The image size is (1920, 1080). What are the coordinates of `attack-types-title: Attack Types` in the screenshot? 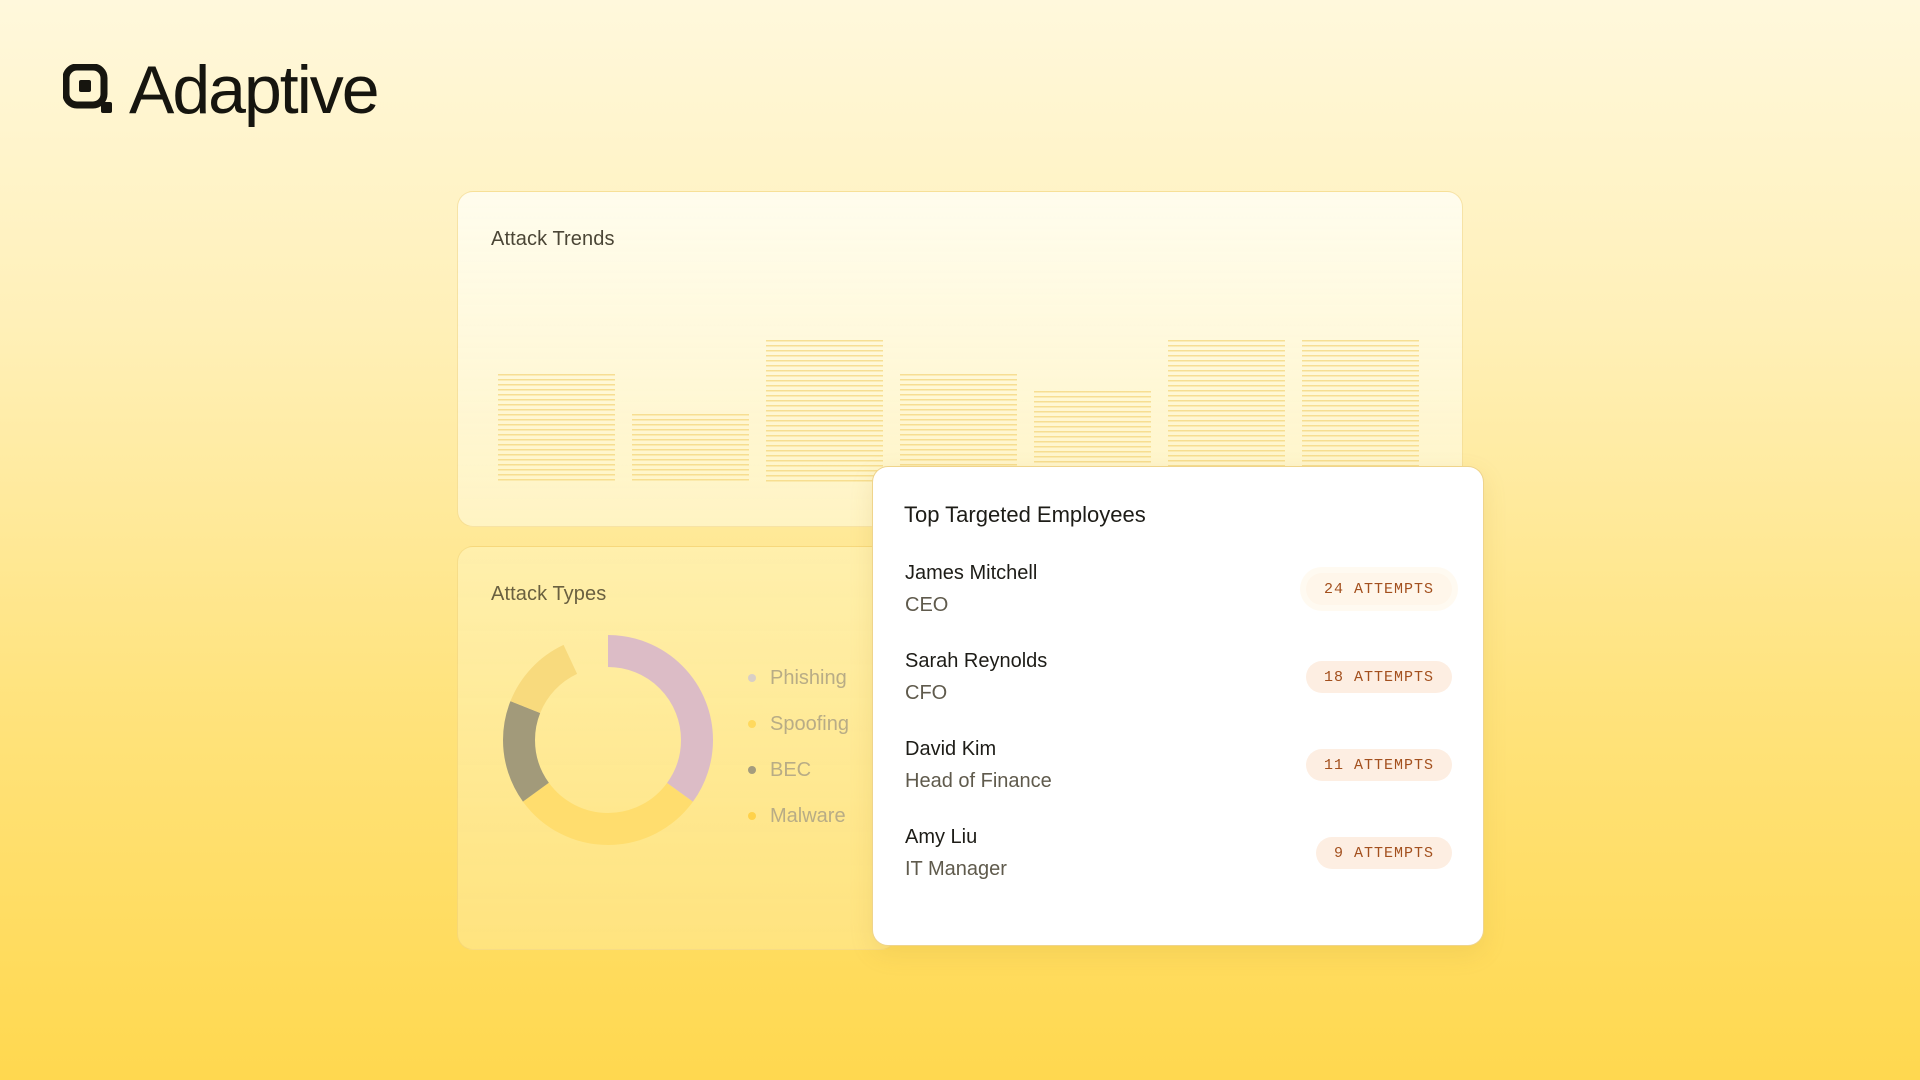 It's located at (549, 594).